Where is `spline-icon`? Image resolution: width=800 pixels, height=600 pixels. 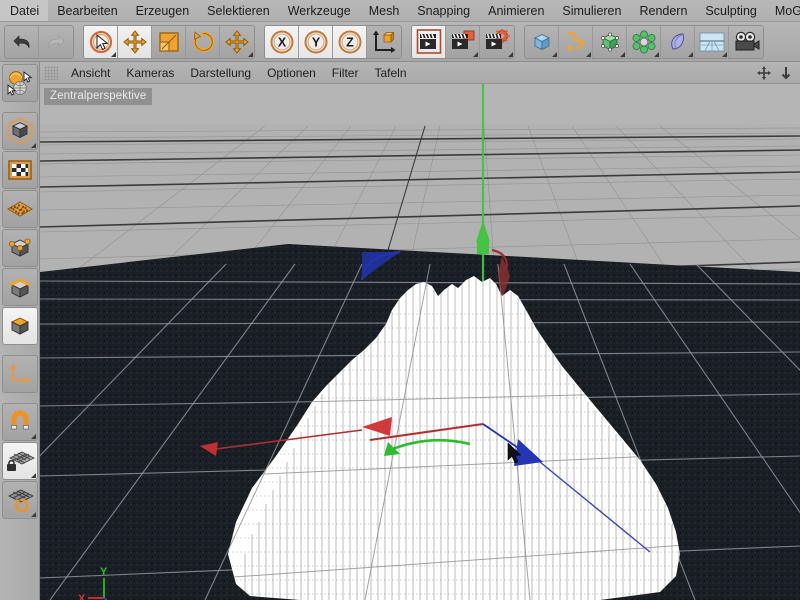 spline-icon is located at coordinates (575, 41).